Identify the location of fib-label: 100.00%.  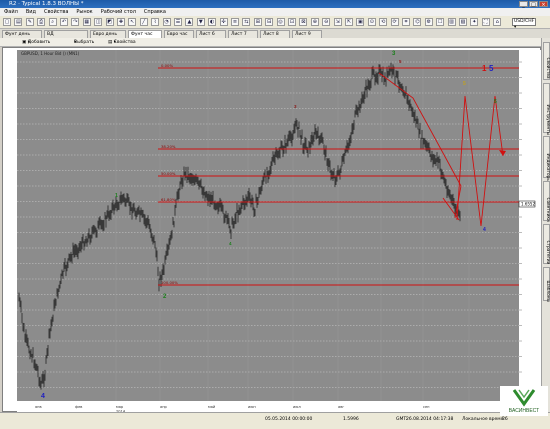
(169, 282).